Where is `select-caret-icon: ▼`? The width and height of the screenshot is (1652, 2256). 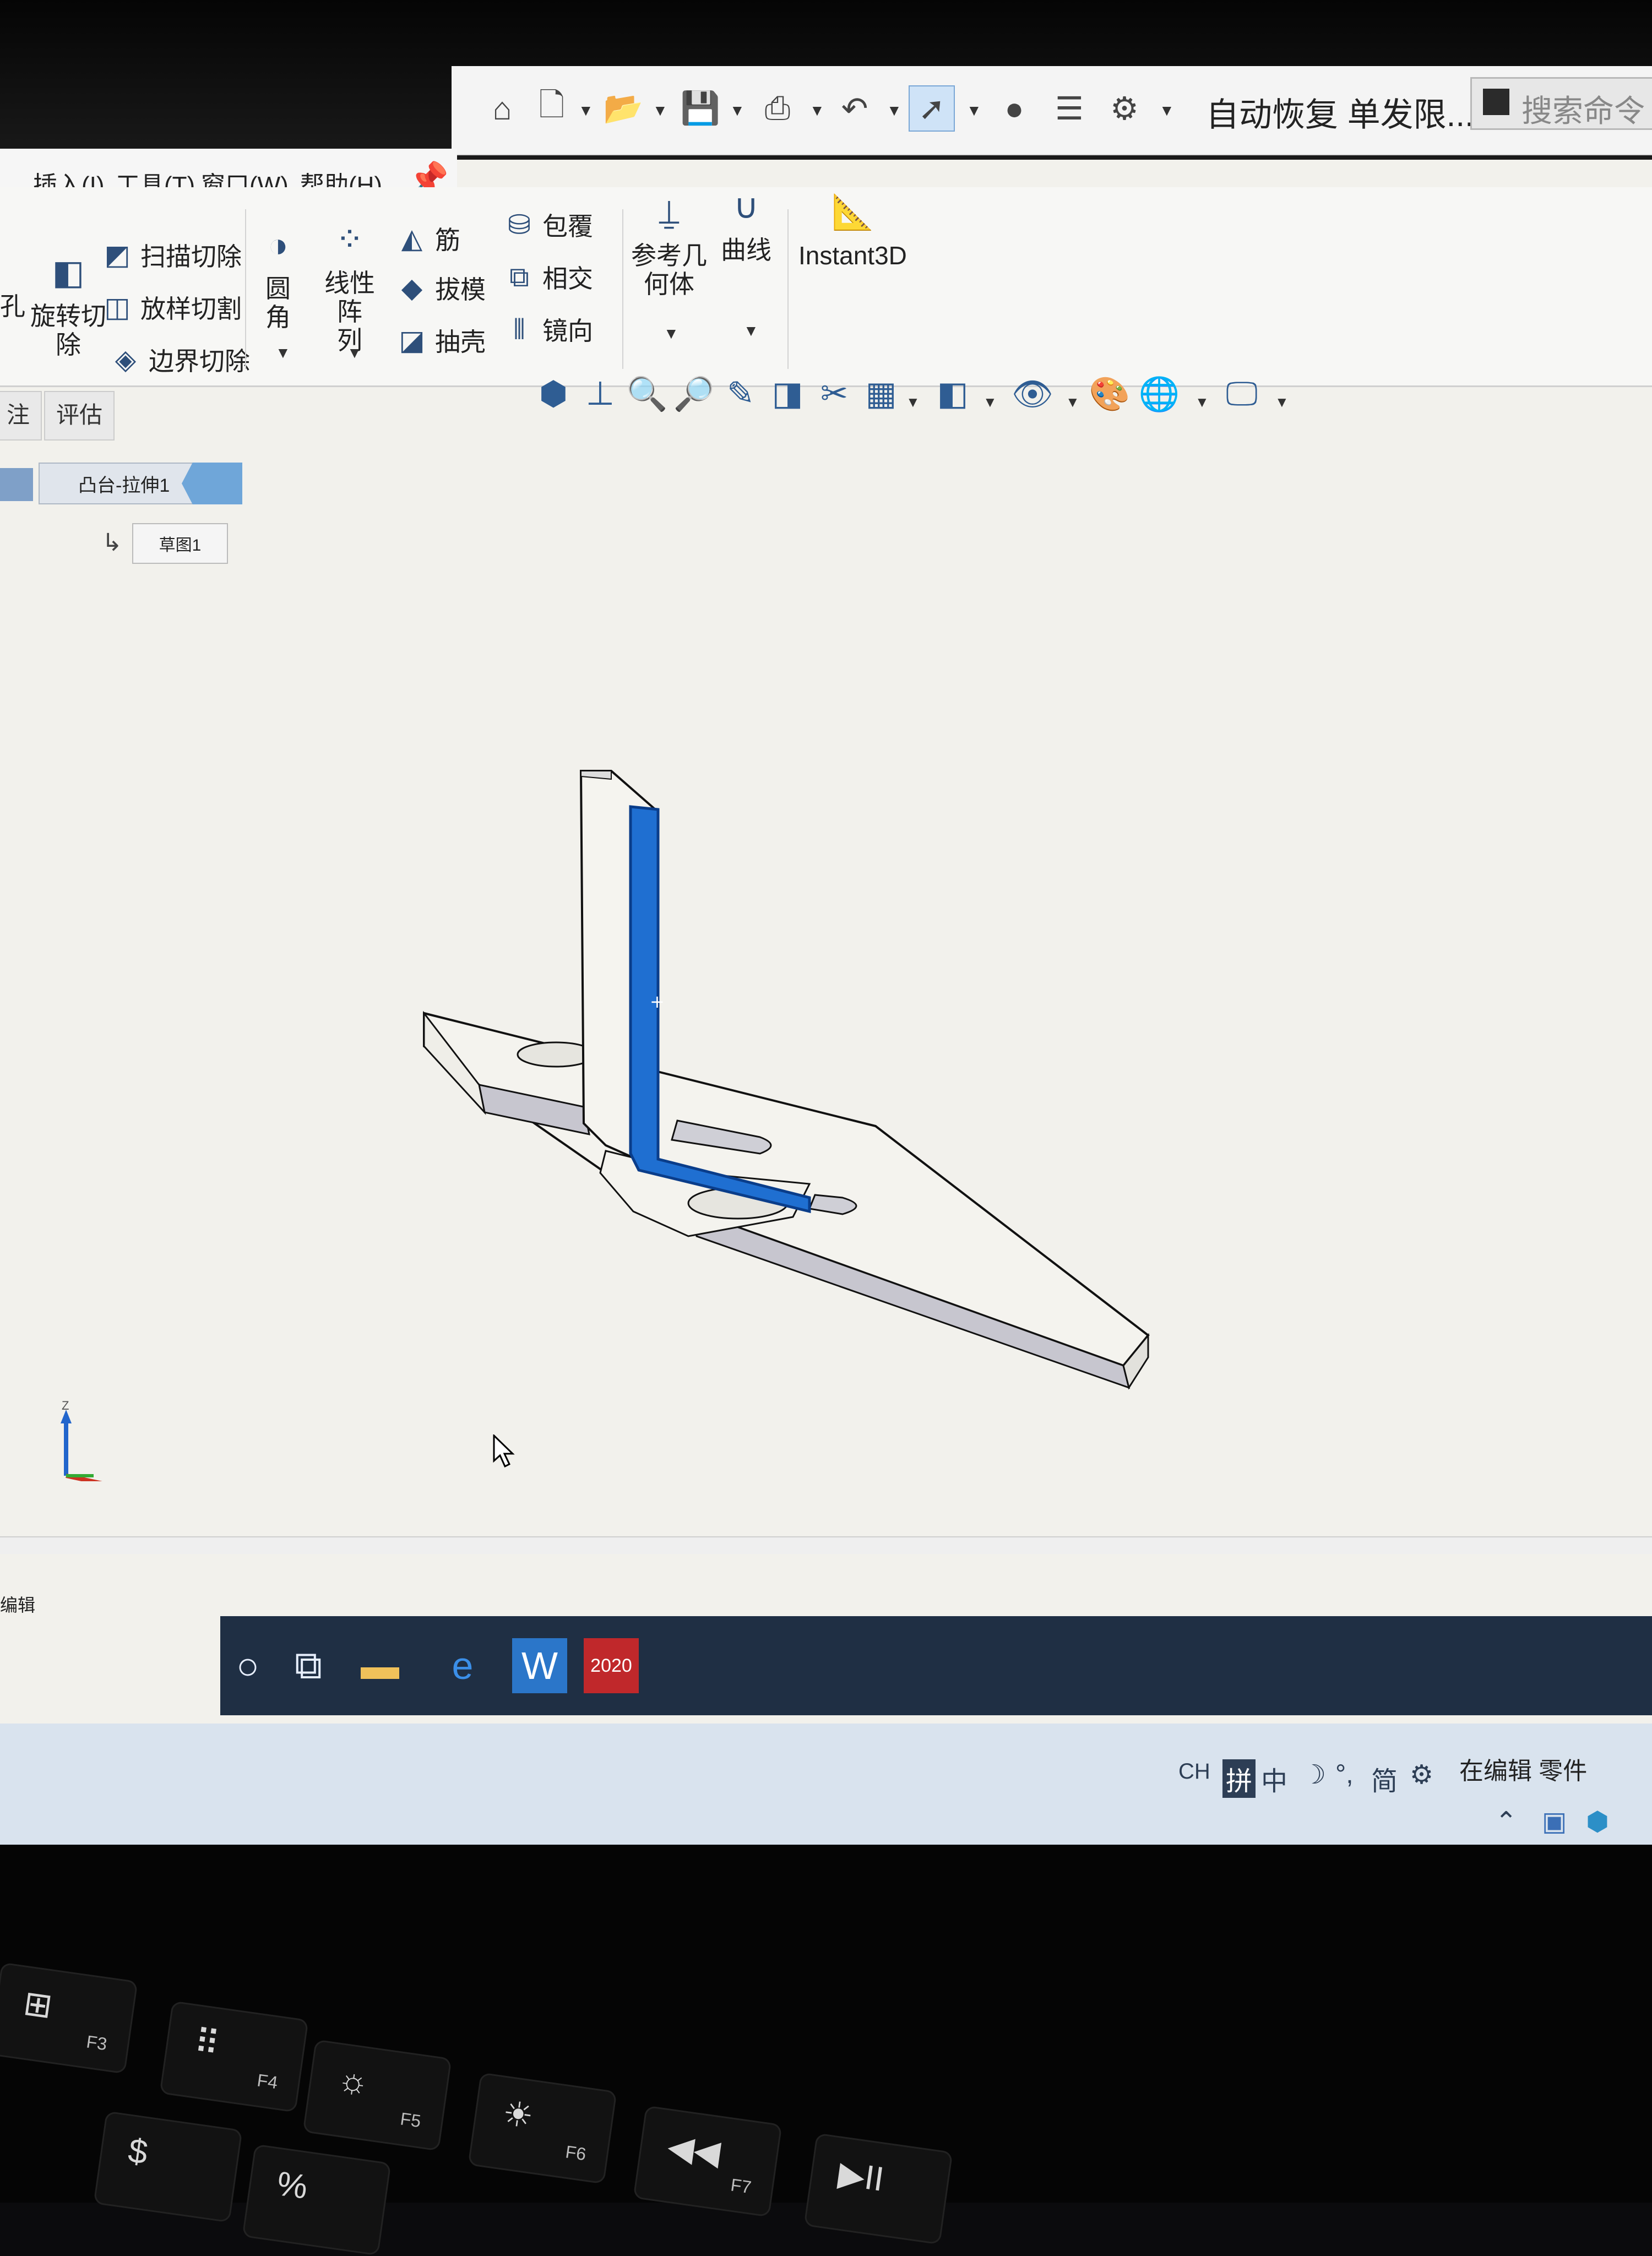
select-caret-icon: ▼ is located at coordinates (974, 111).